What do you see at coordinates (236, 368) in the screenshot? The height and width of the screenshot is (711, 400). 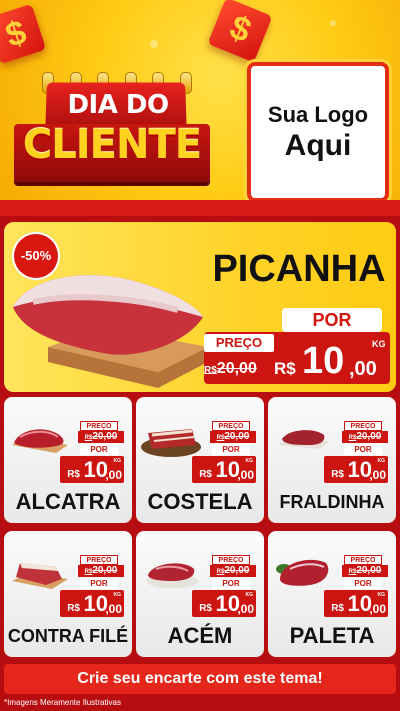 I see `featured-old-value: 20,00` at bounding box center [236, 368].